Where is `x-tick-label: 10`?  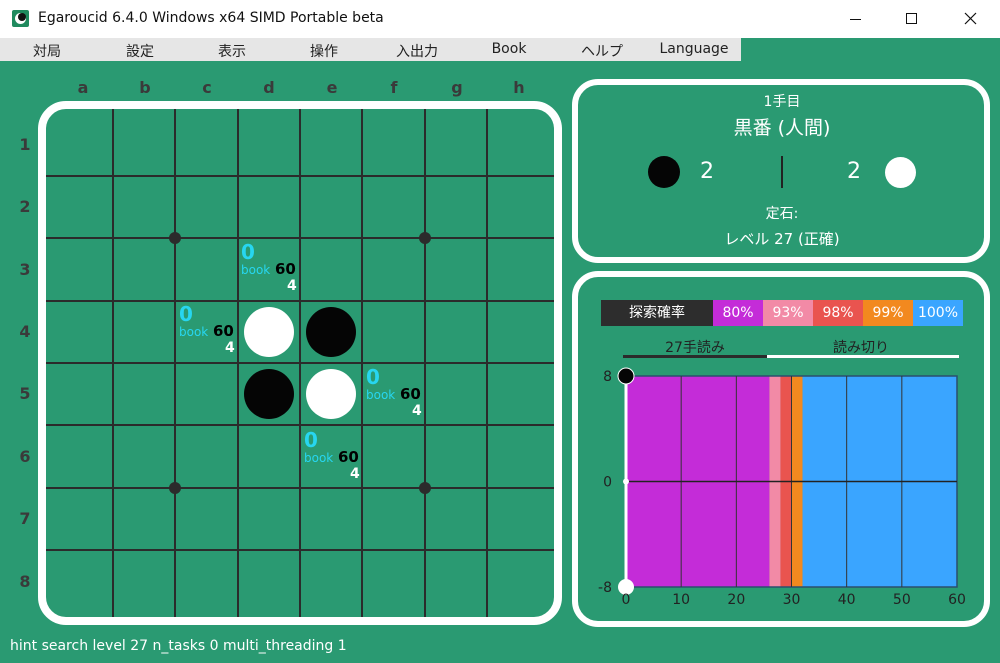
x-tick-label: 10 is located at coordinates (681, 600).